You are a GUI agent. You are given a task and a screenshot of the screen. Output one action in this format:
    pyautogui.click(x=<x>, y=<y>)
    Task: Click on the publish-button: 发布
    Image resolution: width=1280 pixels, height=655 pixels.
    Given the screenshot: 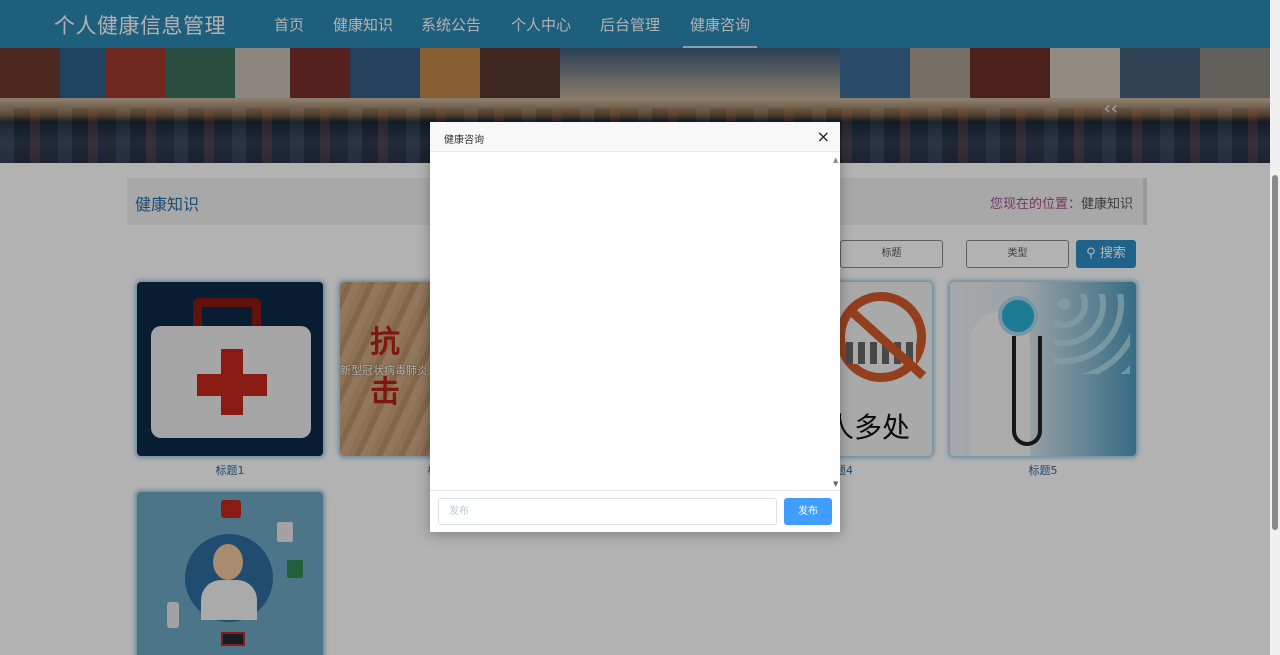 What is the action you would take?
    pyautogui.click(x=808, y=511)
    